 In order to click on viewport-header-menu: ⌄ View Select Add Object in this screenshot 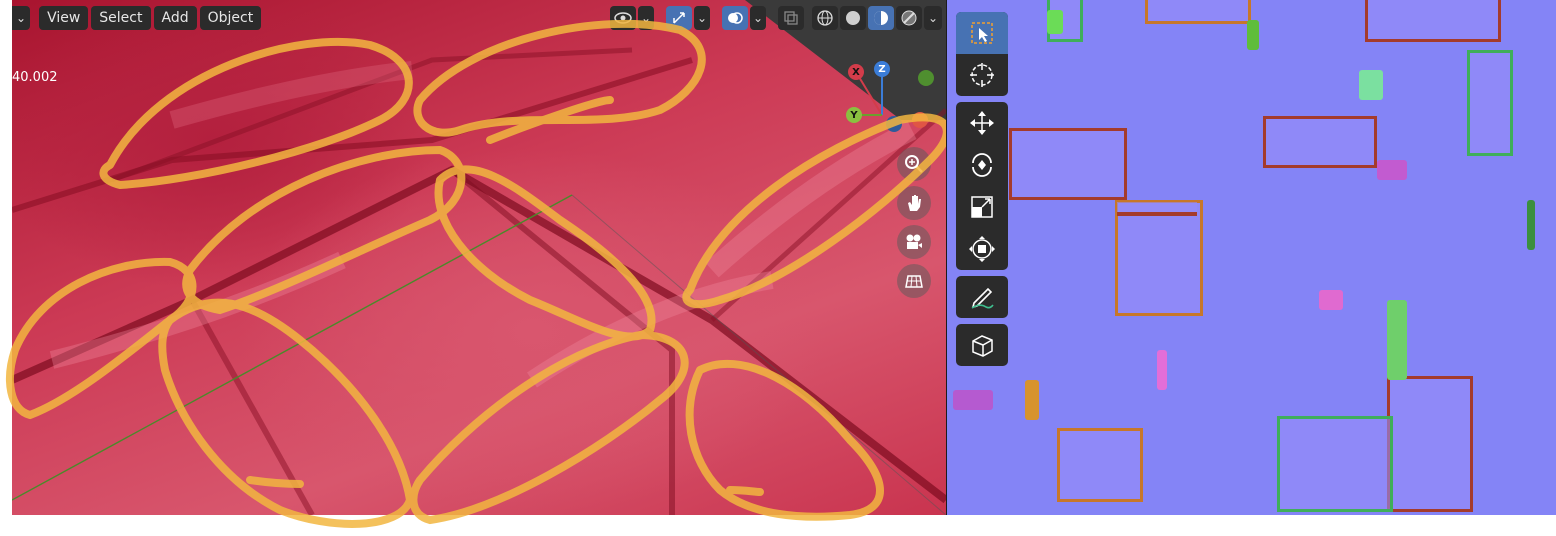, I will do `click(137, 18)`.